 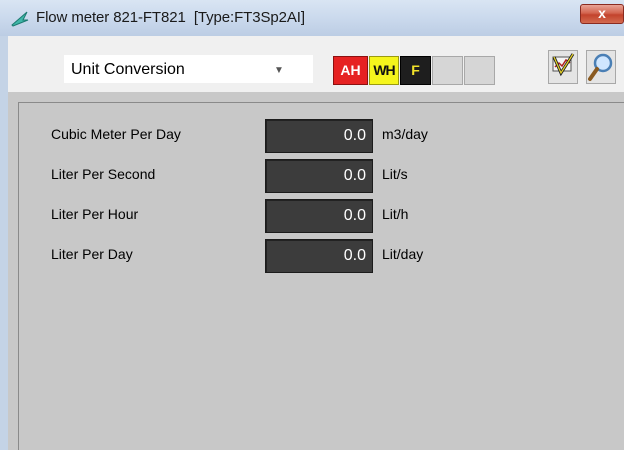 What do you see at coordinates (92, 254) in the screenshot?
I see `row-label: Liter Per Day` at bounding box center [92, 254].